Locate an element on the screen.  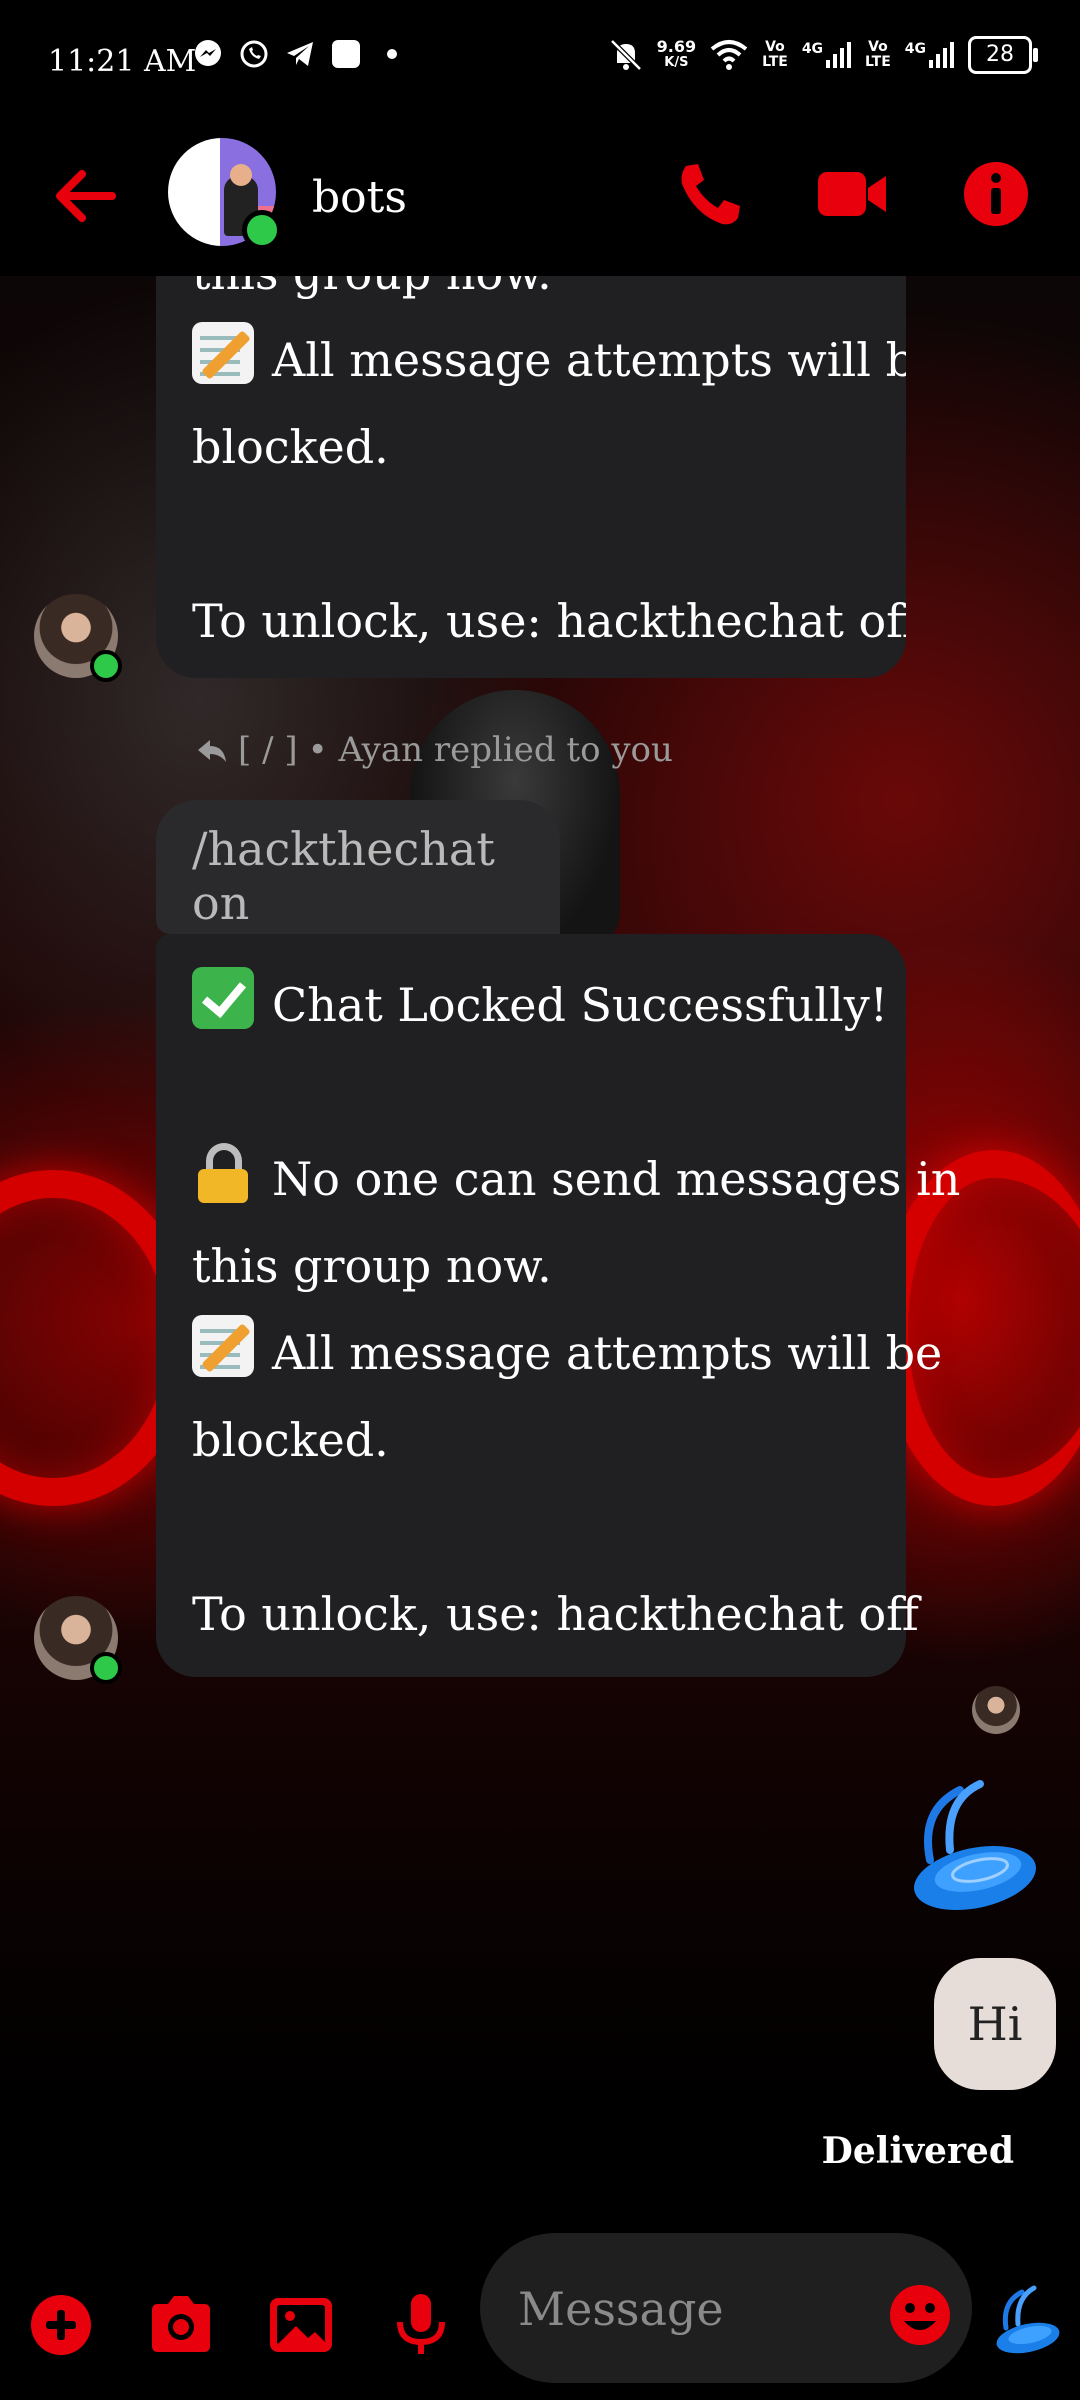
message-line: Chat Locked Successfully! is located at coordinates (576, 1005).